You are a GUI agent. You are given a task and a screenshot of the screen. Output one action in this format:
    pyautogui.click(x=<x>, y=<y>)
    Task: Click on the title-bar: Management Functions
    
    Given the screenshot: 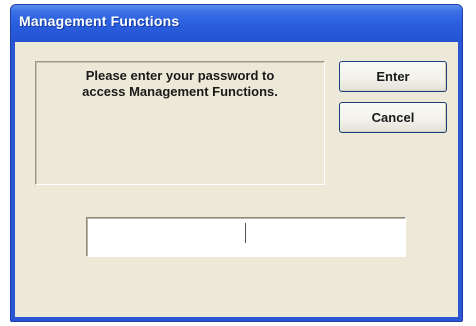 What is the action you would take?
    pyautogui.click(x=236, y=23)
    